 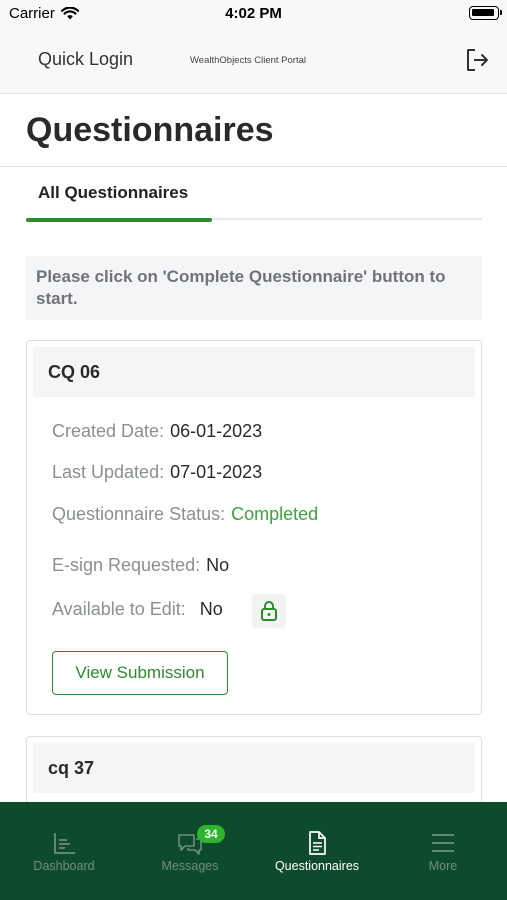 I want to click on messages-badge: 34, so click(x=211, y=834).